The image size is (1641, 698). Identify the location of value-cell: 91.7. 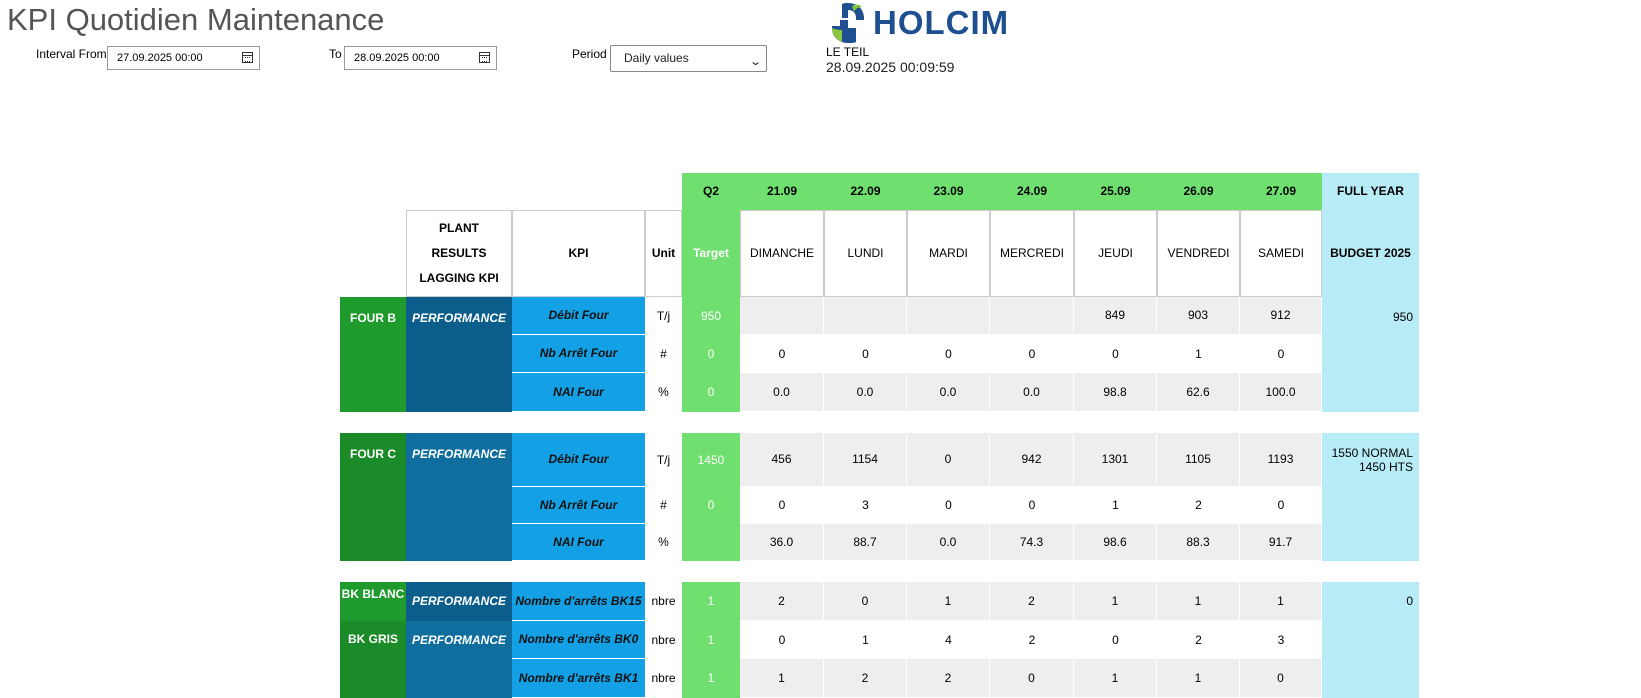
(1281, 542).